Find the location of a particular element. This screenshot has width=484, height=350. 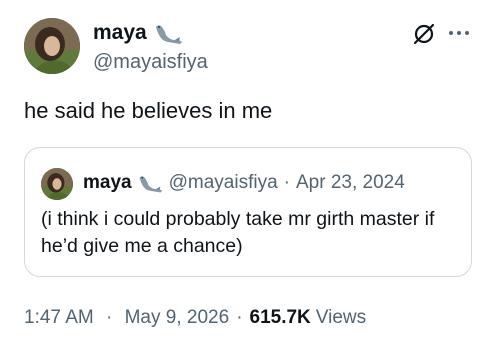

author-display-name: maya is located at coordinates (120, 33).